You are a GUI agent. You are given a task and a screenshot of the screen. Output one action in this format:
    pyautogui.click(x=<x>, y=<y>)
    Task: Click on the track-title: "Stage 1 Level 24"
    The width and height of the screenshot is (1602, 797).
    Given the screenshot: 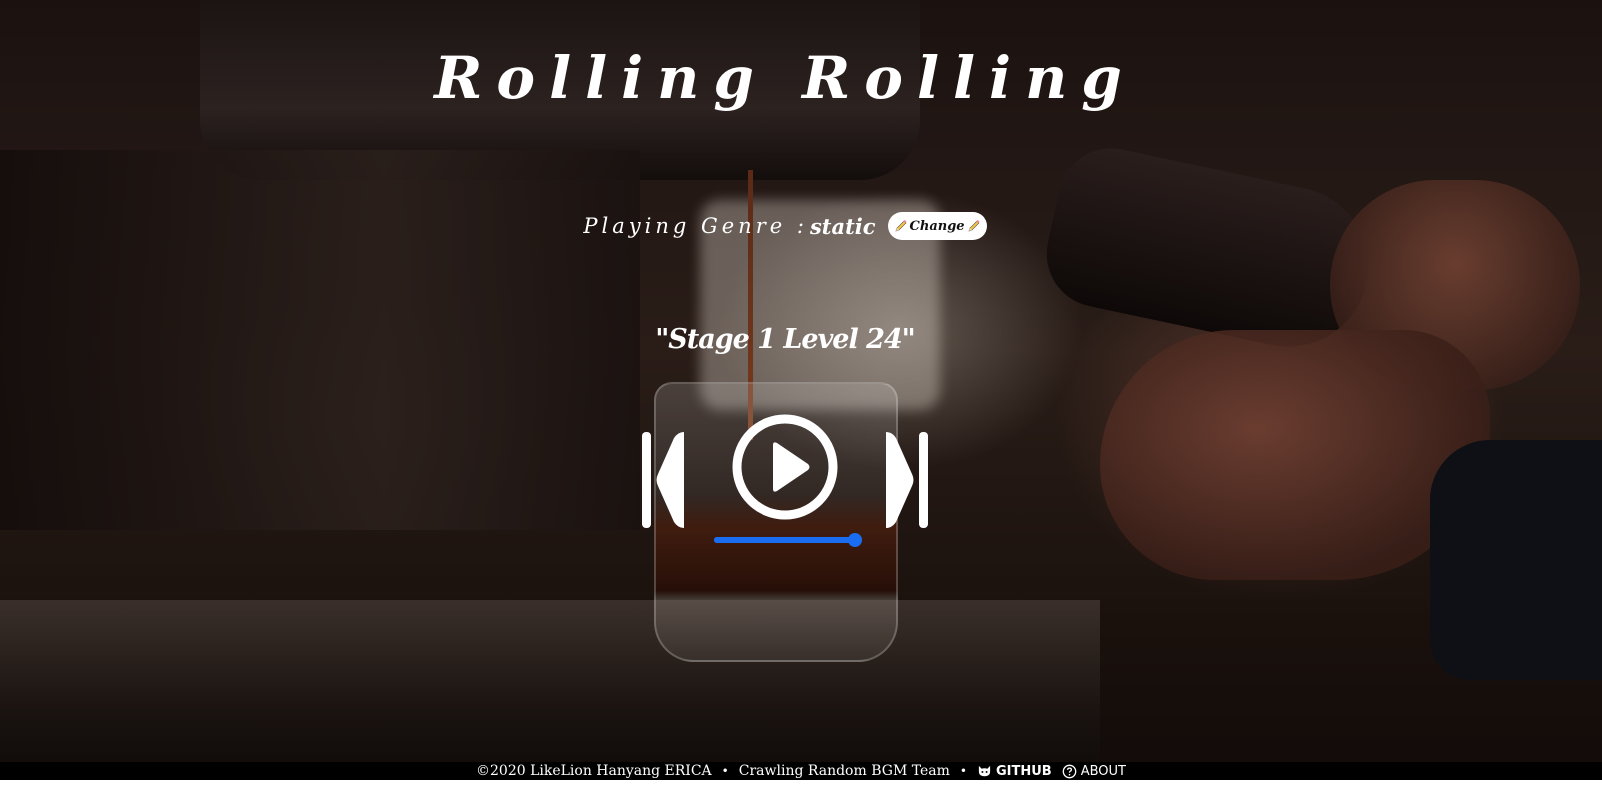 What is the action you would take?
    pyautogui.click(x=785, y=339)
    